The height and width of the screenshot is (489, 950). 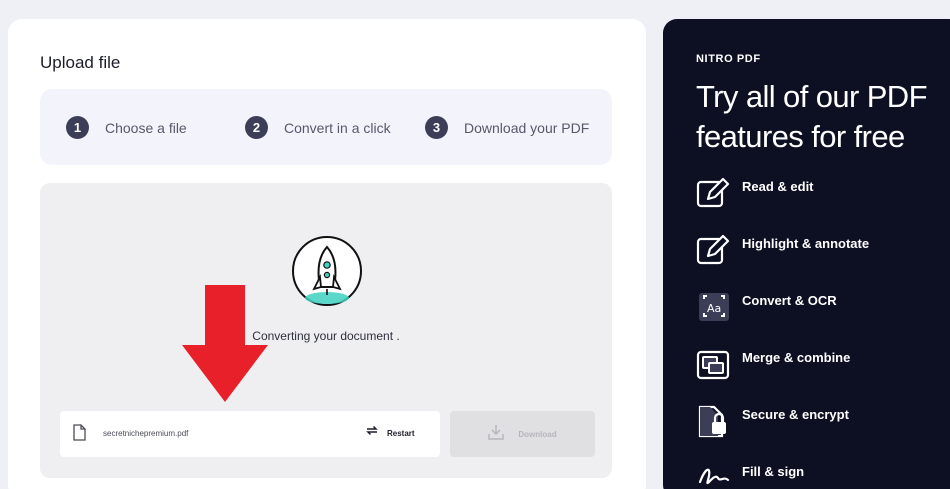 I want to click on feature-item-highlight-annotate: Highlight & annotate, so click(x=782, y=250).